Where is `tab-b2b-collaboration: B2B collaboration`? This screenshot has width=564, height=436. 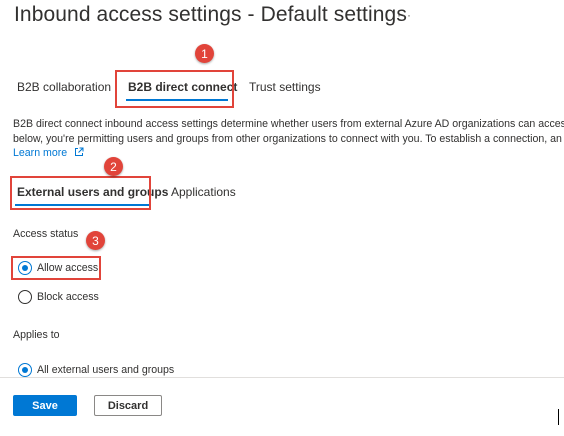 tab-b2b-collaboration: B2B collaboration is located at coordinates (64, 87).